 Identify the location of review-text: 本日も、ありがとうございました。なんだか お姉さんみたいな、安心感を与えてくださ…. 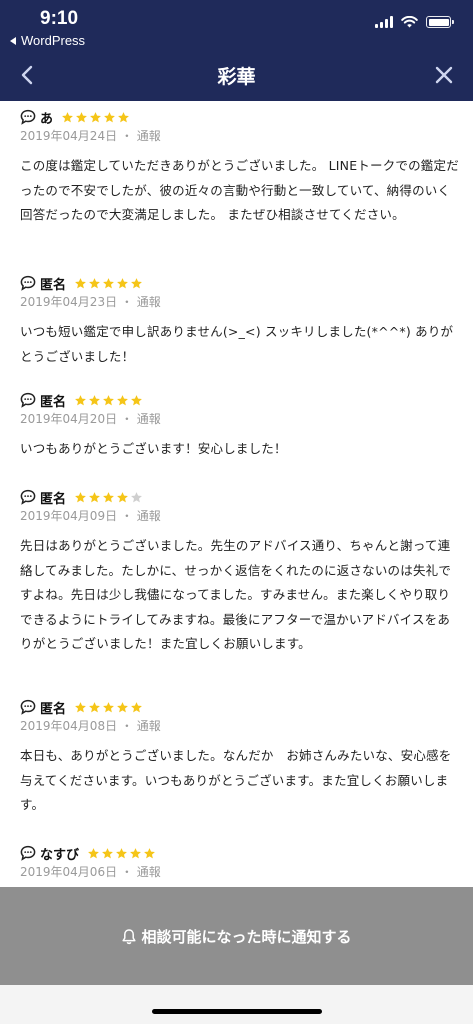
(236, 780).